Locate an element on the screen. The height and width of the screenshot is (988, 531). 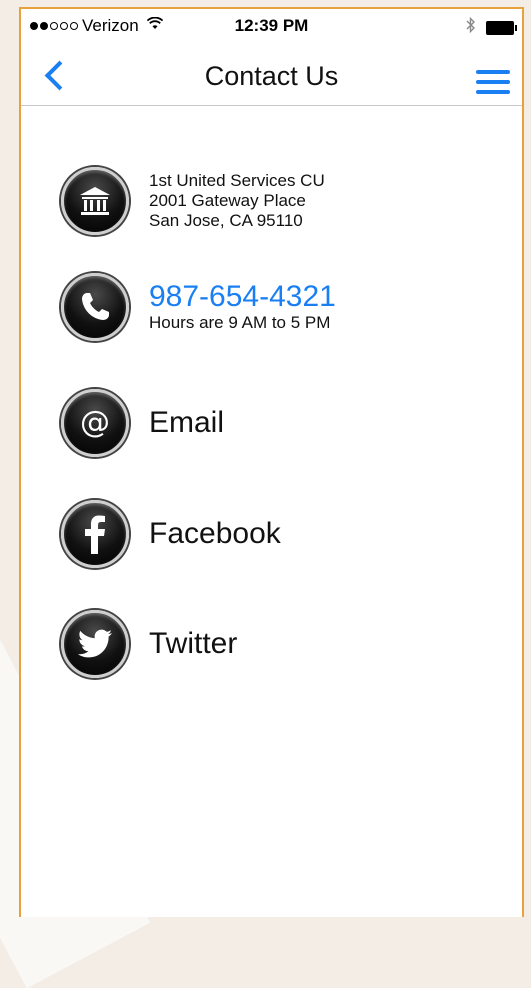
city-state-zip: San Jose, CA 95110 is located at coordinates (226, 220).